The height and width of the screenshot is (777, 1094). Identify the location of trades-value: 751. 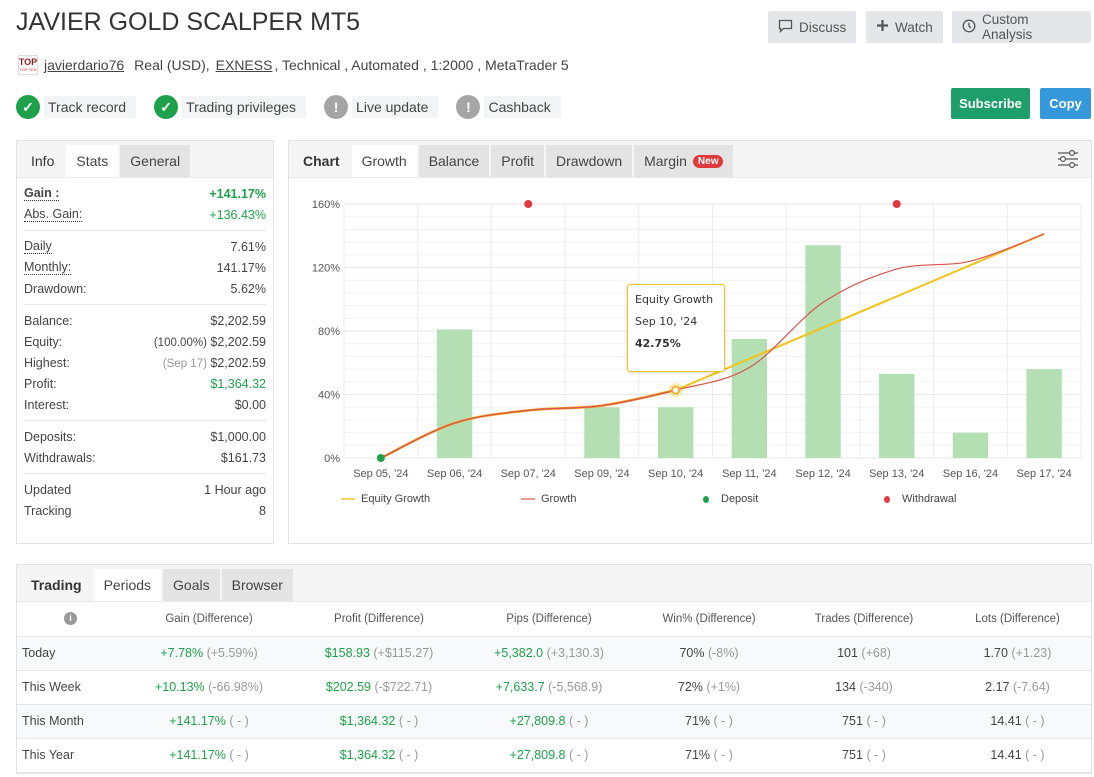
(852, 755).